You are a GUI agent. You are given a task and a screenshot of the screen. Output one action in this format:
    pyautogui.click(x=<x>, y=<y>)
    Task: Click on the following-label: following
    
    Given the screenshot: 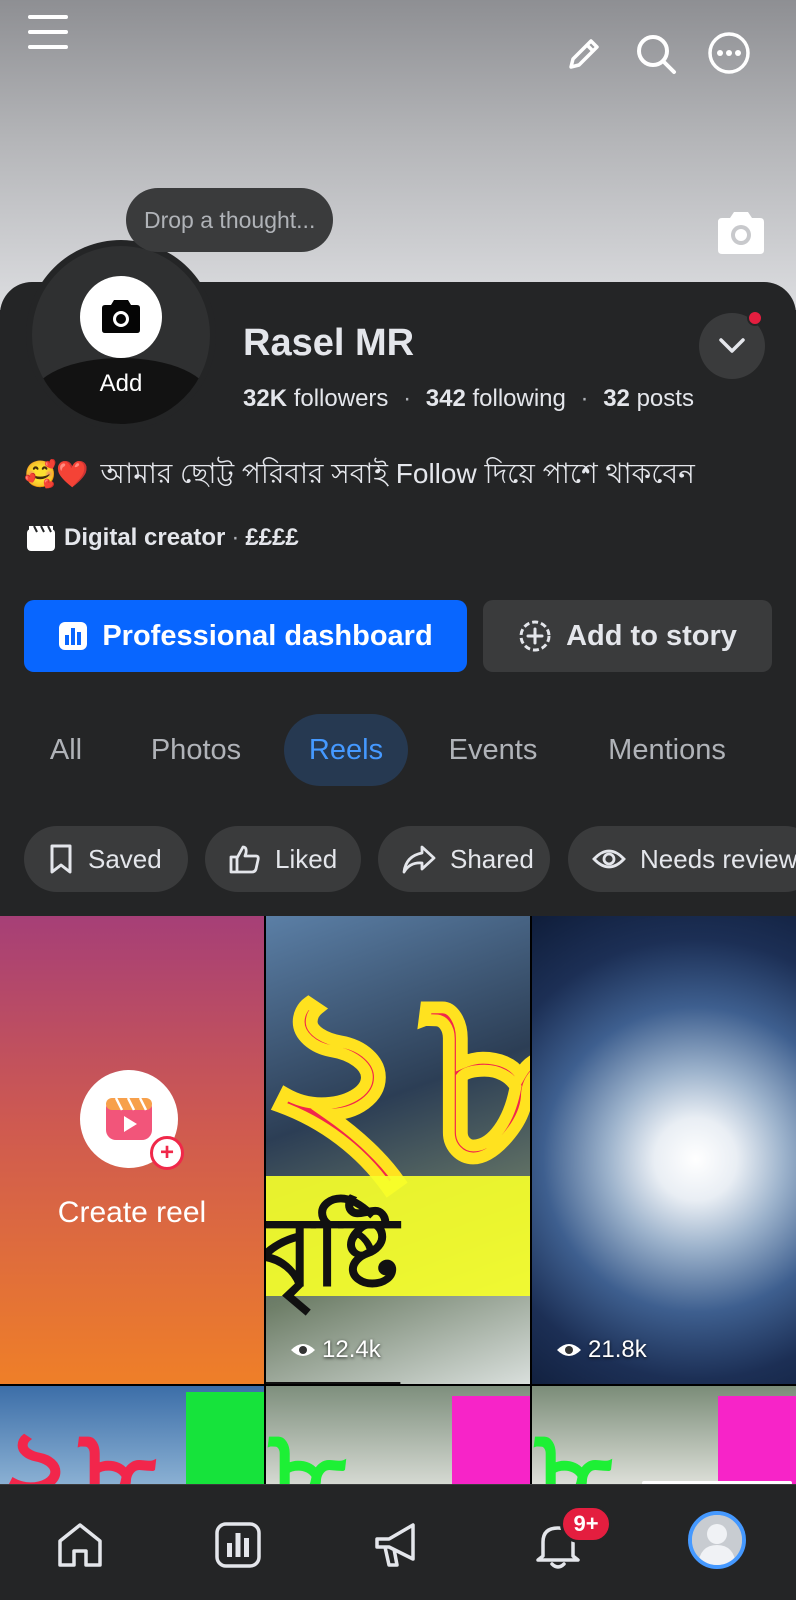 What is the action you would take?
    pyautogui.click(x=518, y=398)
    